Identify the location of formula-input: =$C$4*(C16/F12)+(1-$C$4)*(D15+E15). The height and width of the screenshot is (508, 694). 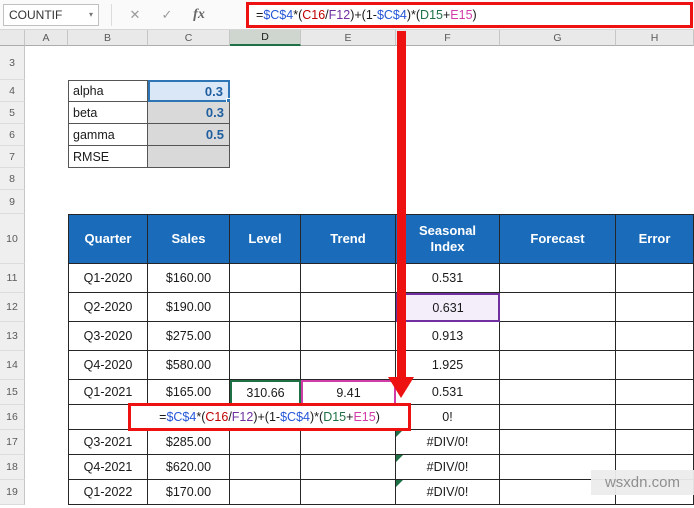
(469, 15).